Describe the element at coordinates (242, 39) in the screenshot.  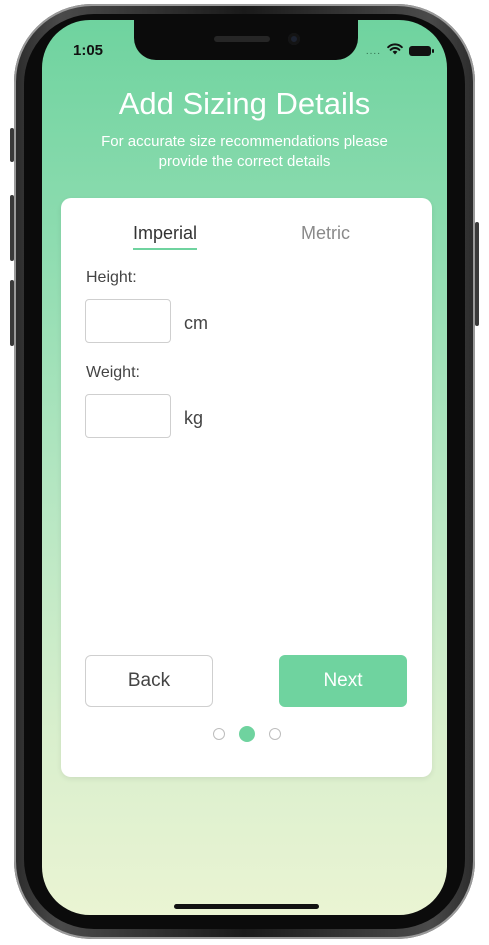
I see `speaker-grille` at that location.